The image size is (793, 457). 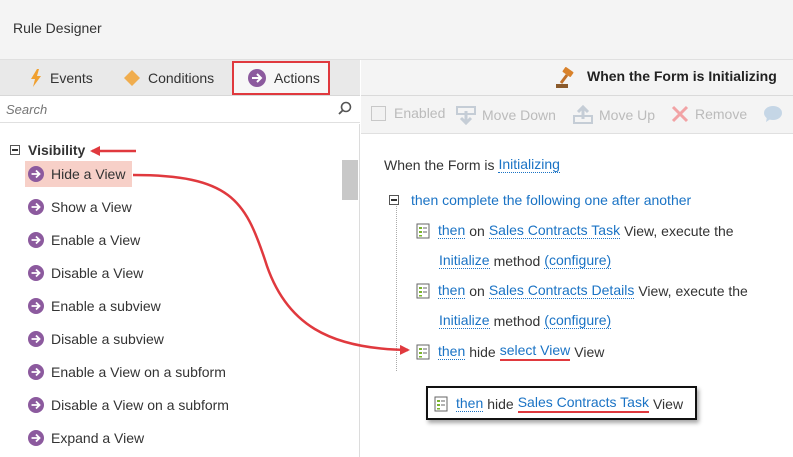 I want to click on comment-icon, so click(x=773, y=114).